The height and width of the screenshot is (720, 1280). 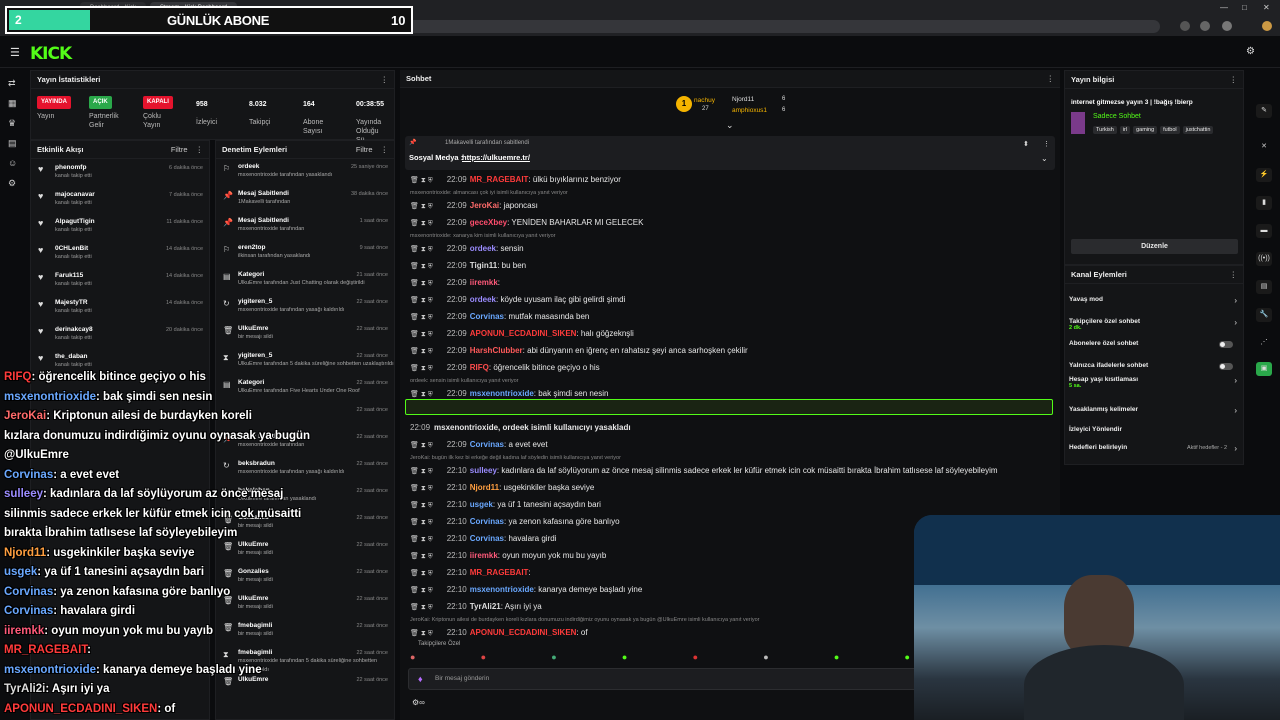 I want to click on minimize-icon: —, so click(x=1224, y=7).